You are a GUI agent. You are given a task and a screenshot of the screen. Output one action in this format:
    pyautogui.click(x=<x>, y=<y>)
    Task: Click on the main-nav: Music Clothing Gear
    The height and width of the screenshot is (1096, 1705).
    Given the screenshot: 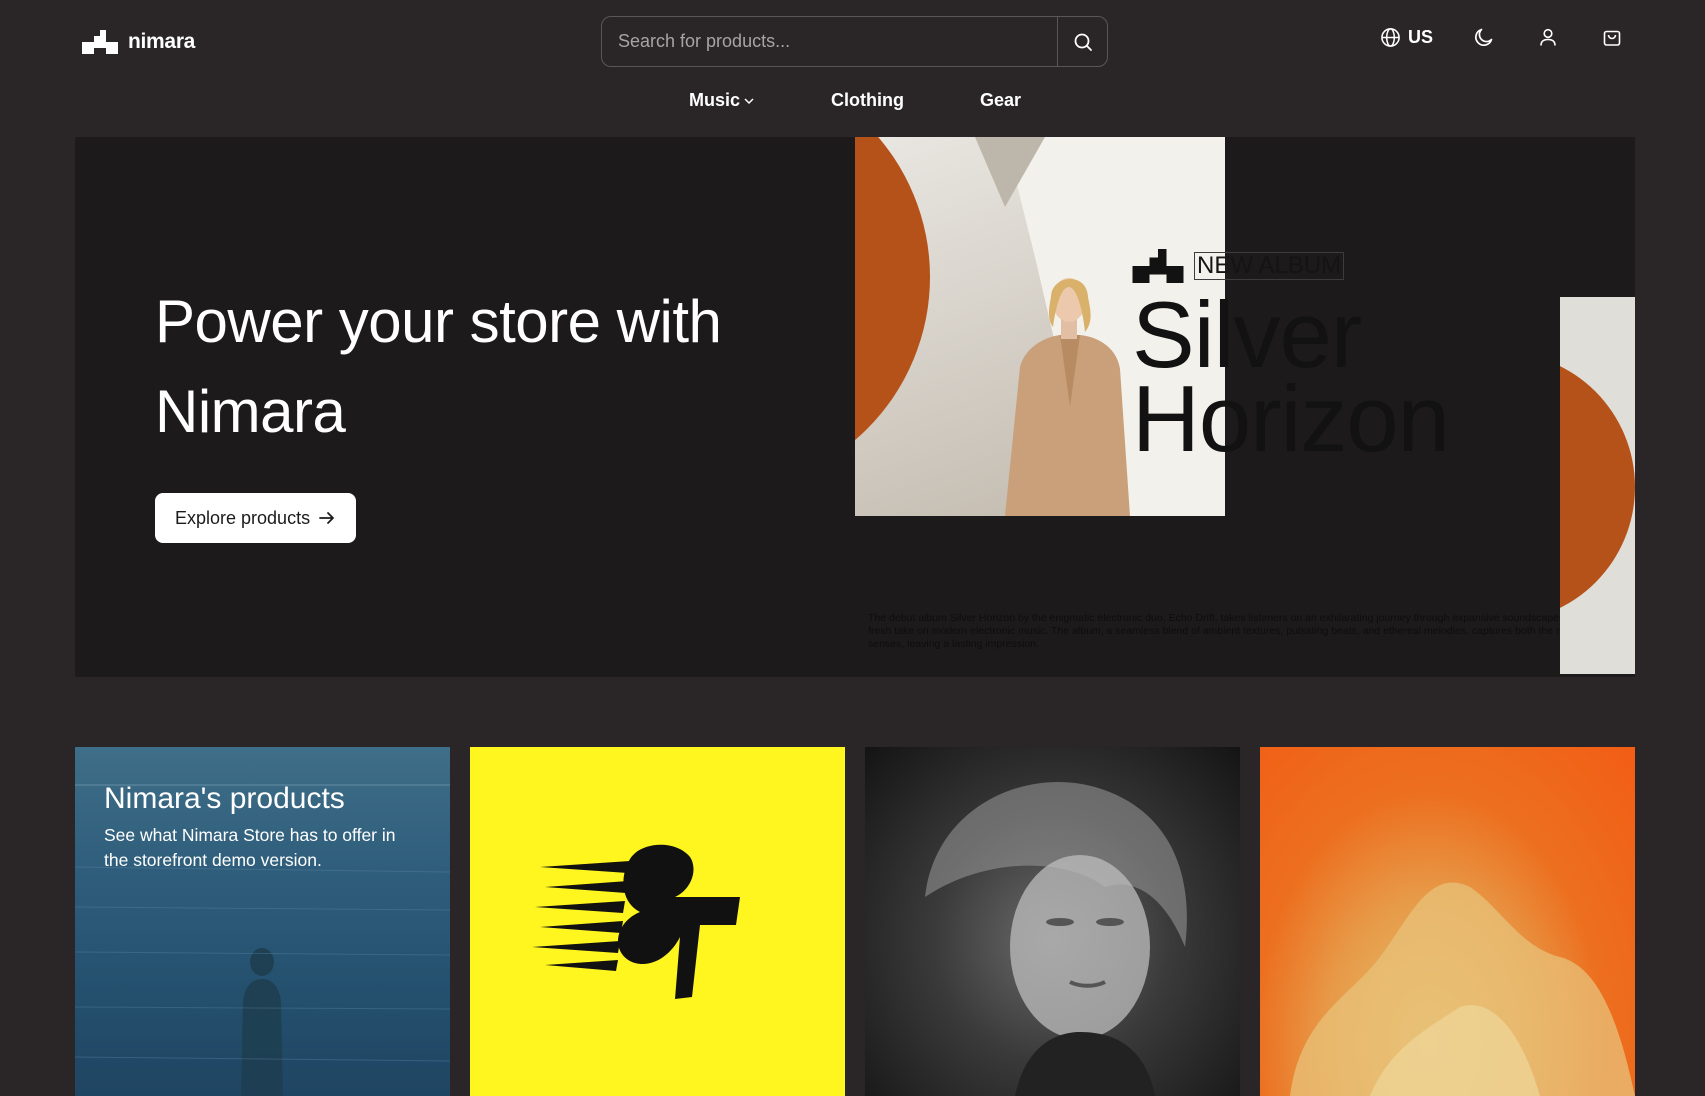 What is the action you would take?
    pyautogui.click(x=852, y=100)
    